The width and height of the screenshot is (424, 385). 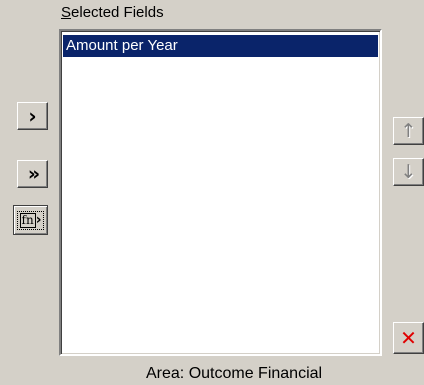 I want to click on add-function-button: fn ›, so click(x=30, y=220).